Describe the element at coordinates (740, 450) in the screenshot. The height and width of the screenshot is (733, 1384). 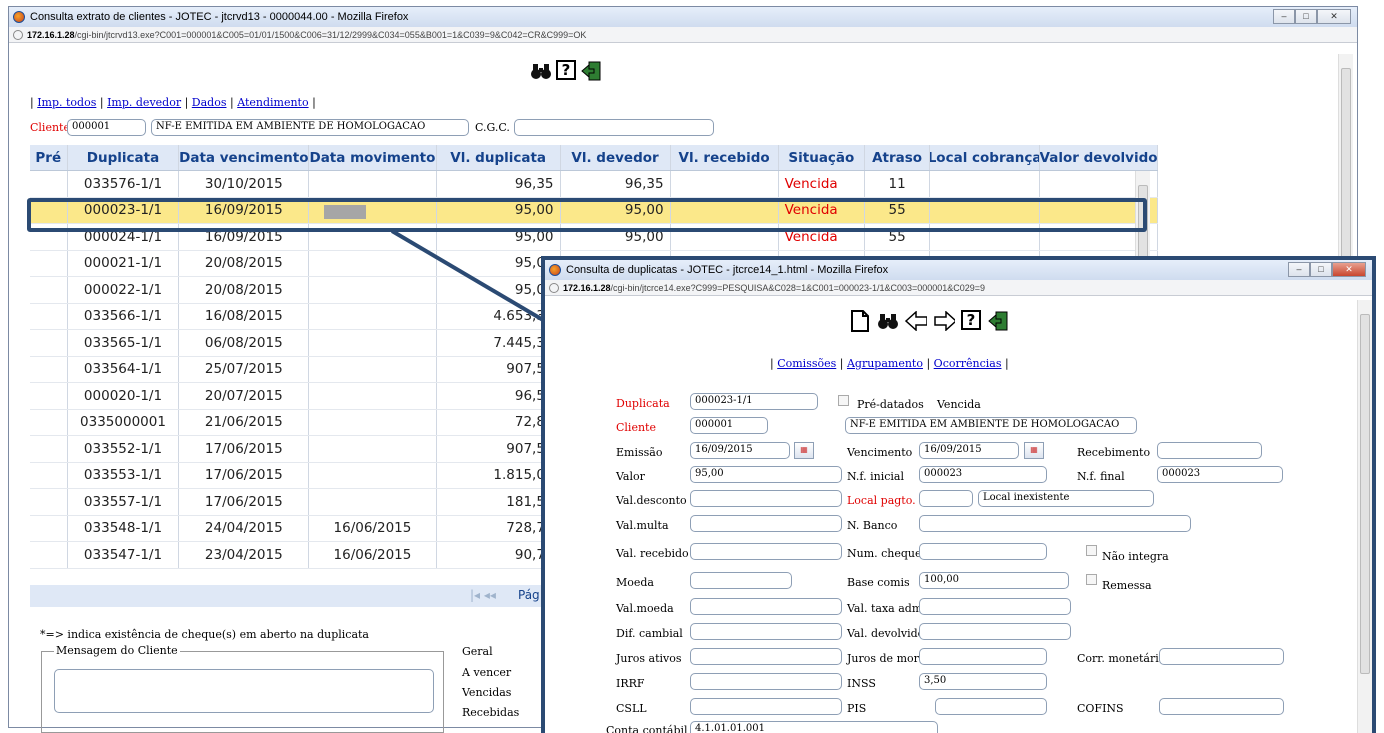
I see `emissao-input: 16/09/2015` at that location.